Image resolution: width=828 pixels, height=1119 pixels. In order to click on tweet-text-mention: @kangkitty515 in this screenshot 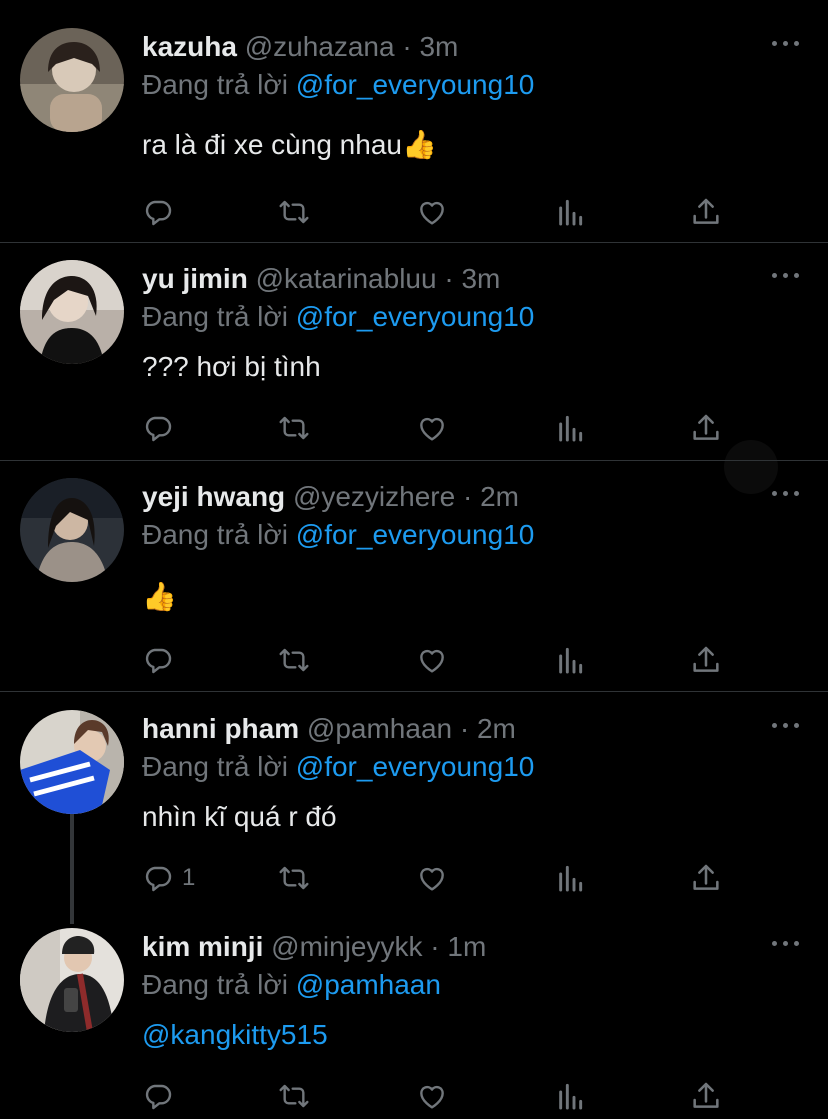, I will do `click(235, 1035)`.